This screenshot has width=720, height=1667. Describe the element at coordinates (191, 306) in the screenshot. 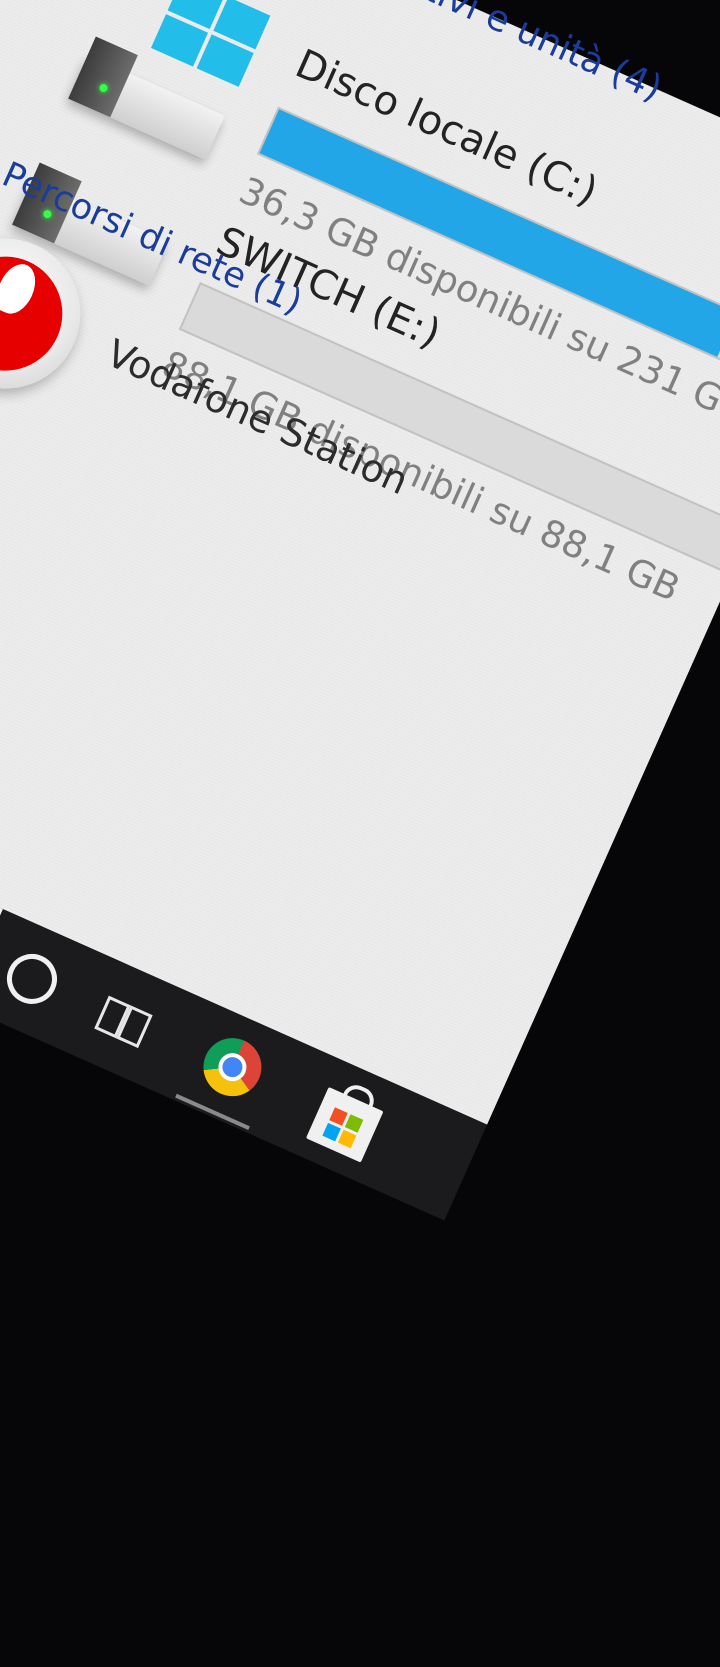

I see `drive-e-usage-fill` at that location.